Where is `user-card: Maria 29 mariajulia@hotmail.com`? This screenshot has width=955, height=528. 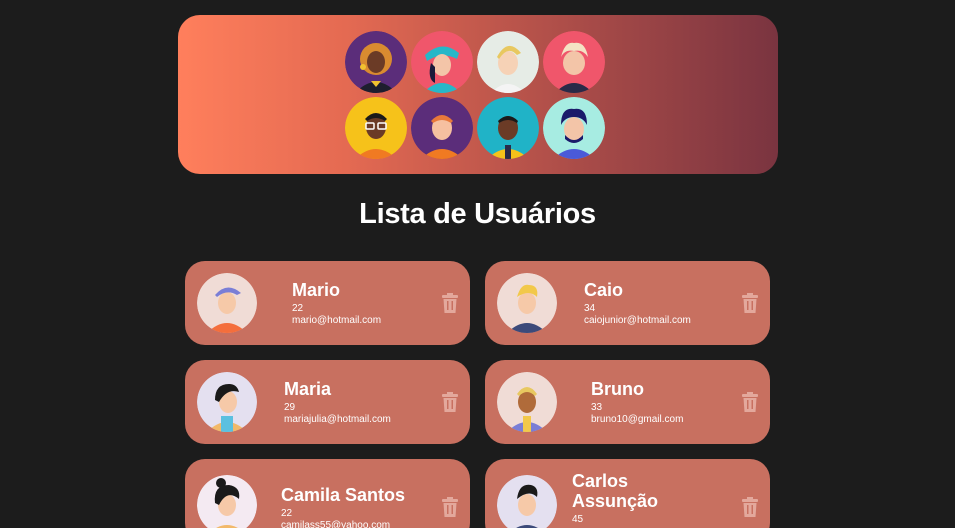
user-card: Maria 29 mariajulia@hotmail.com is located at coordinates (327, 402).